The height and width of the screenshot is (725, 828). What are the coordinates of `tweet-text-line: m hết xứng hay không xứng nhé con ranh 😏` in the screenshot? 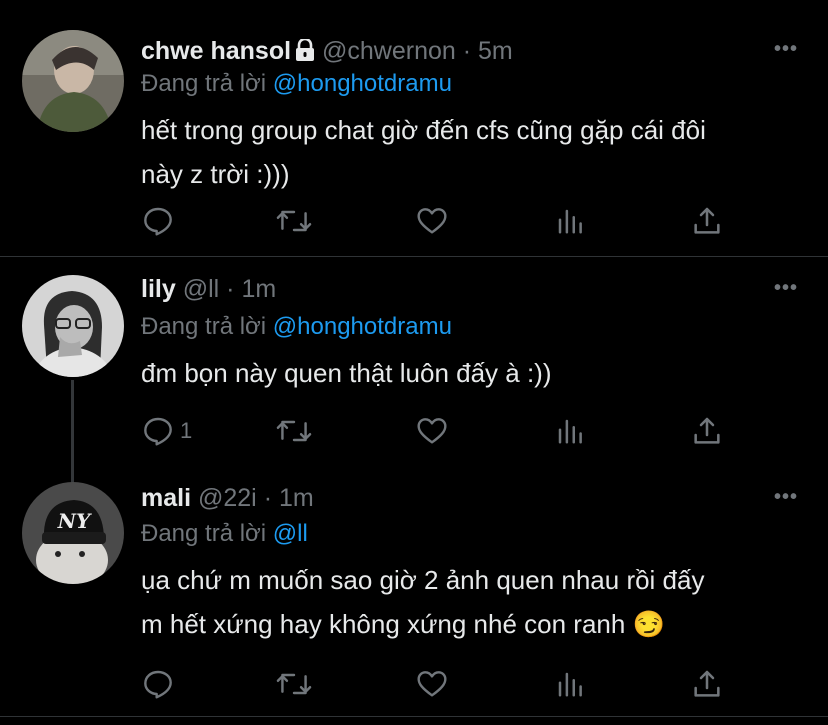 It's located at (403, 624).